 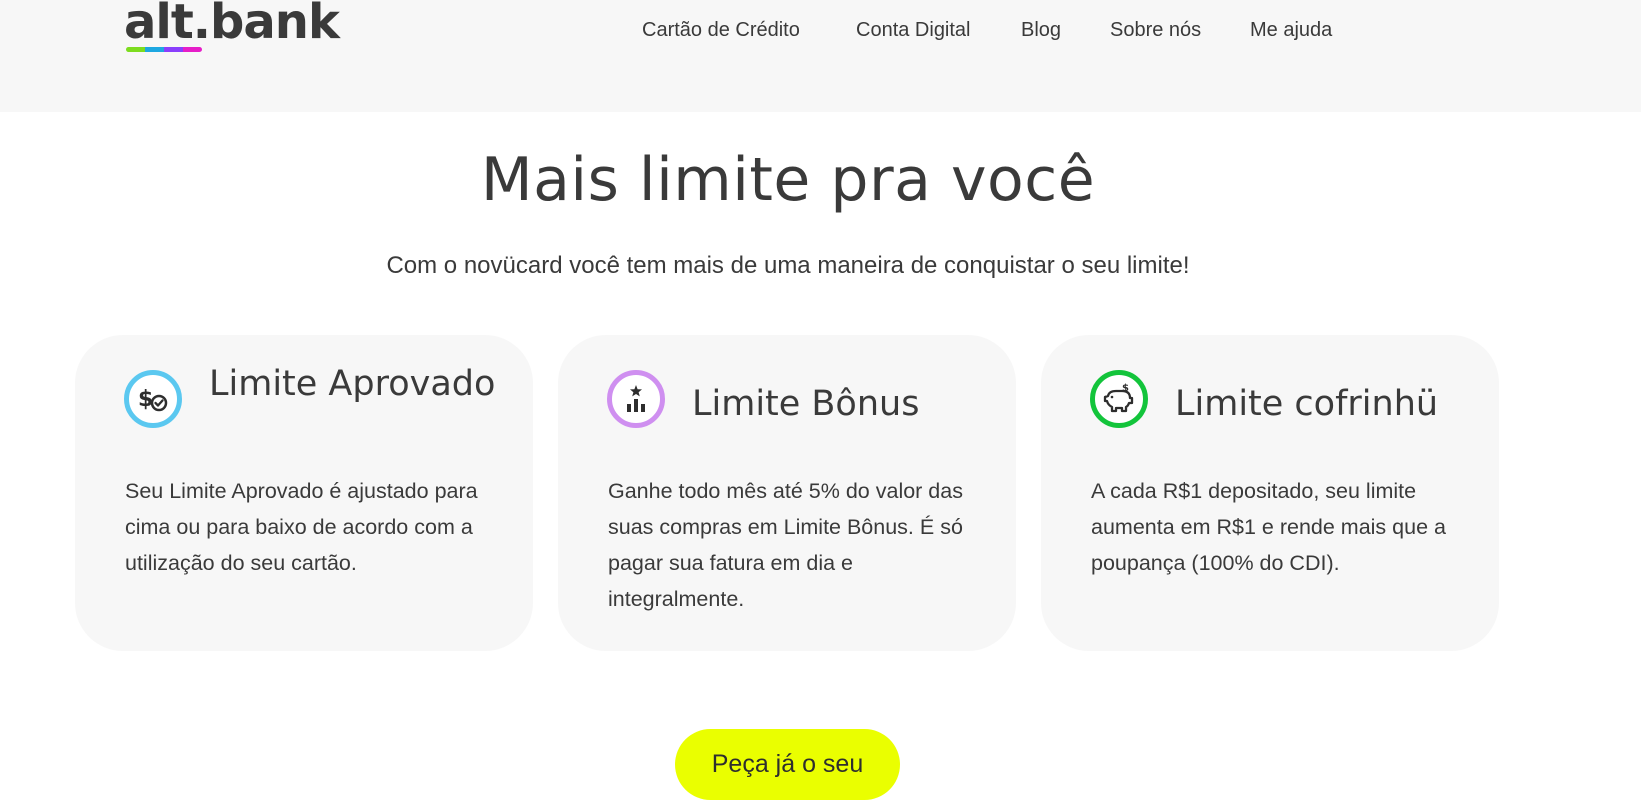 What do you see at coordinates (806, 404) in the screenshot?
I see `card-title: Limite Bônus` at bounding box center [806, 404].